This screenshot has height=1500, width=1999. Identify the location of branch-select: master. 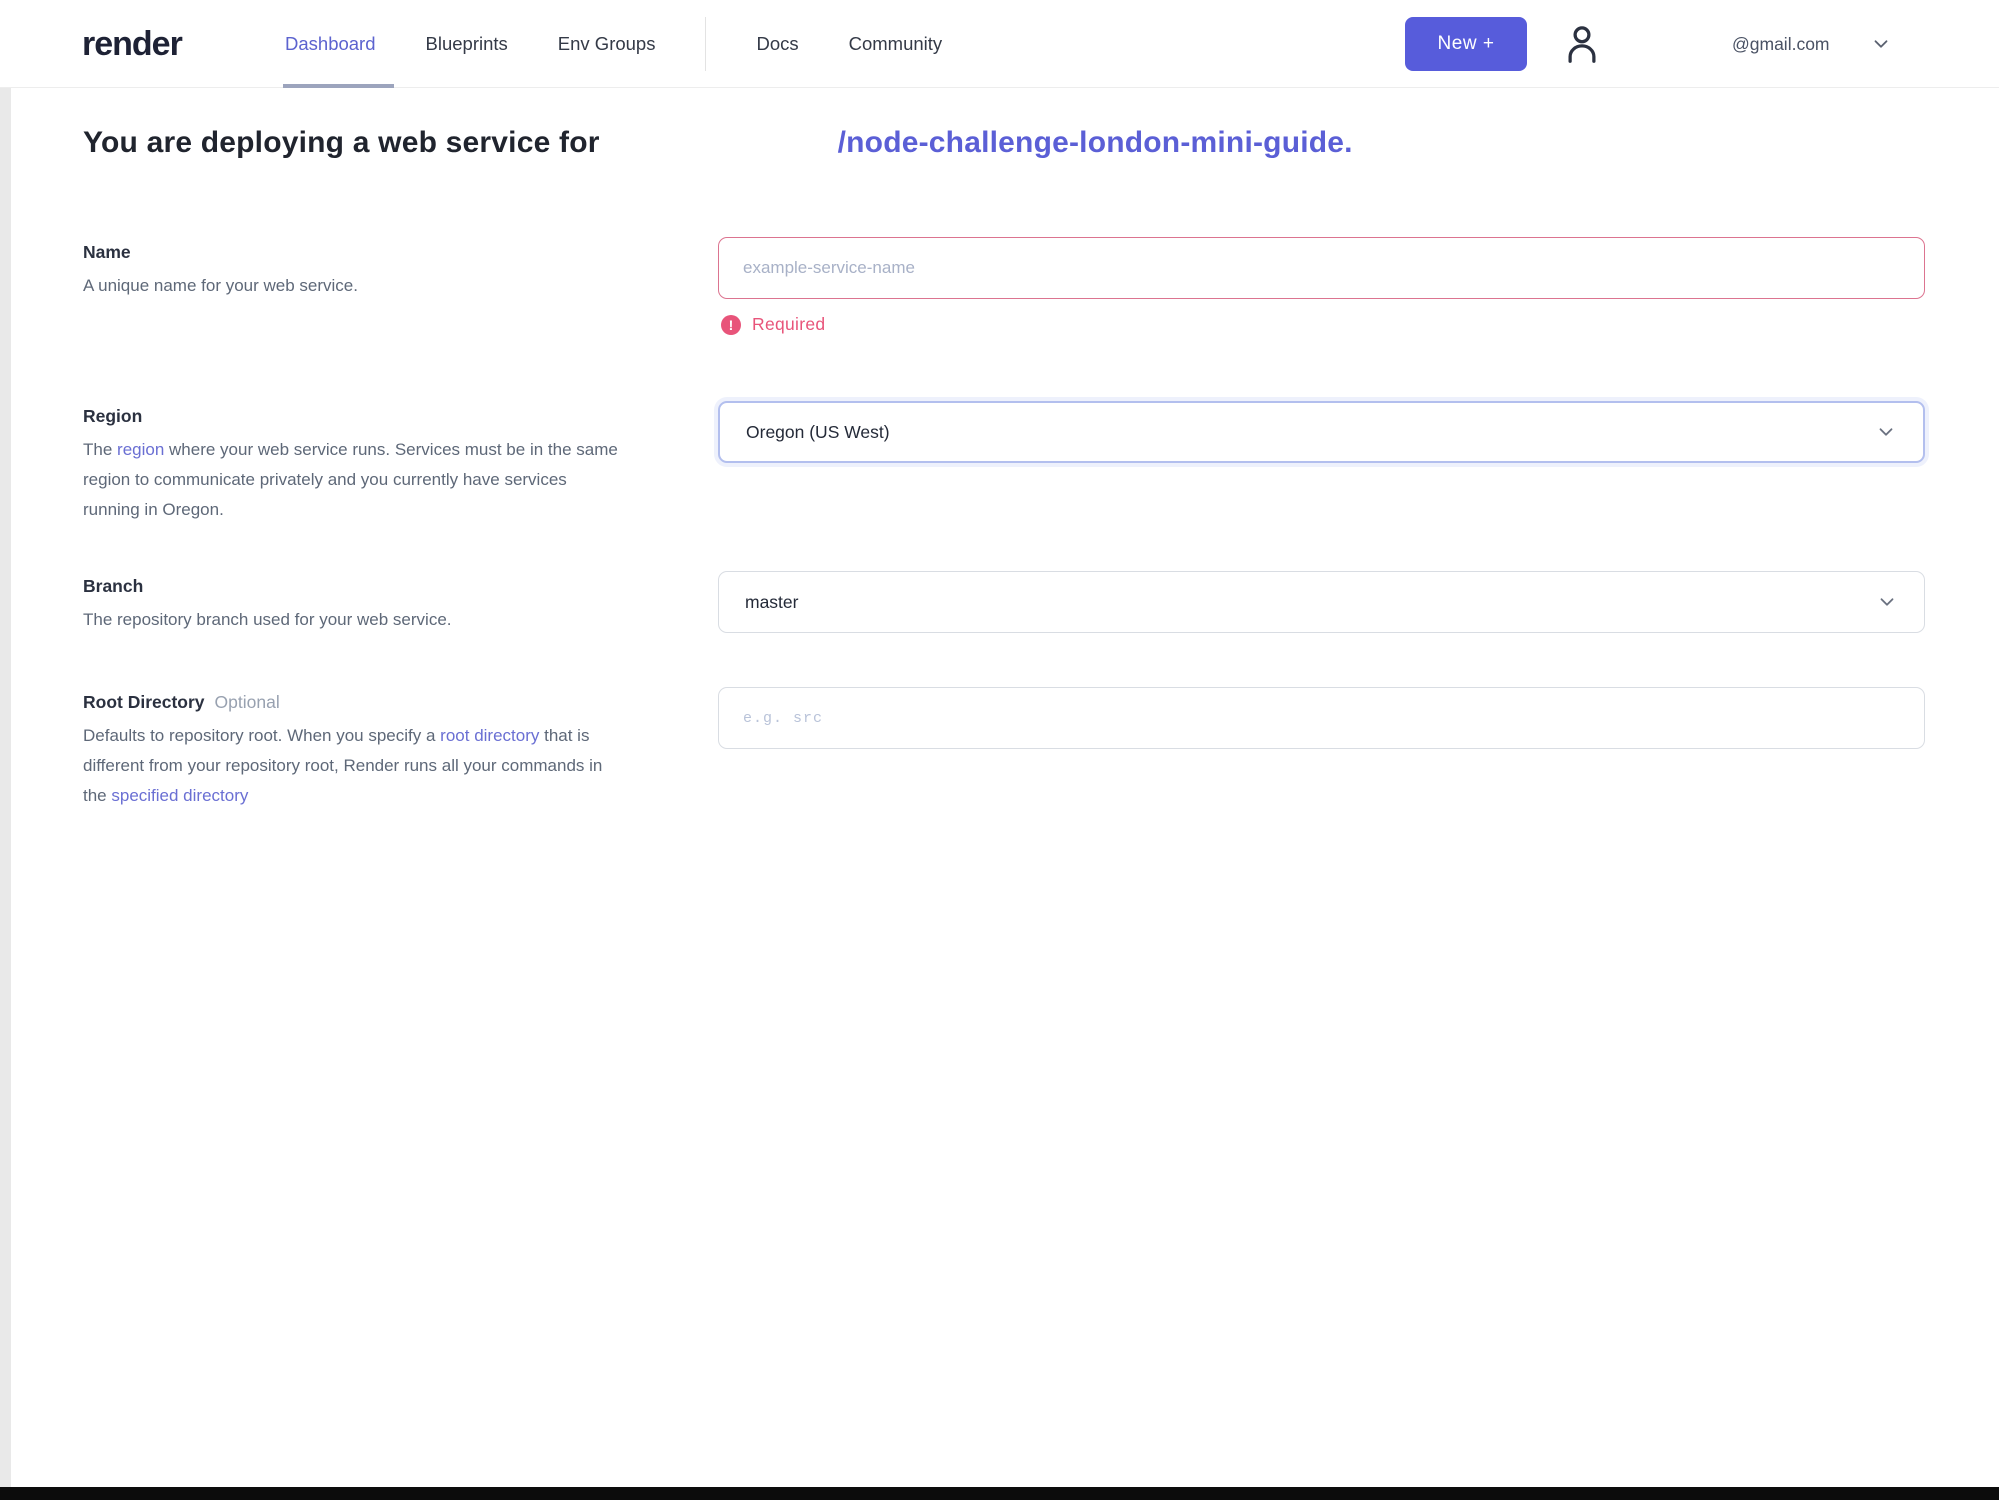
(1321, 602).